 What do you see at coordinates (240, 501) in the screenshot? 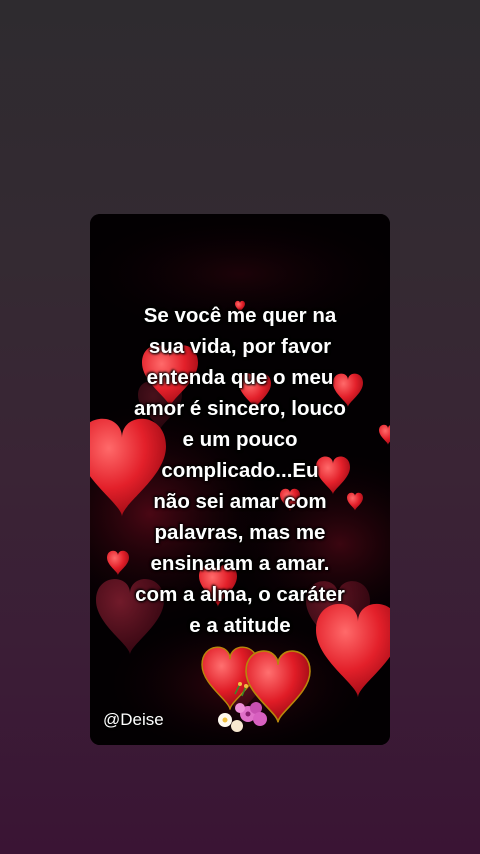
I see `quote-line: não sei amar com` at bounding box center [240, 501].